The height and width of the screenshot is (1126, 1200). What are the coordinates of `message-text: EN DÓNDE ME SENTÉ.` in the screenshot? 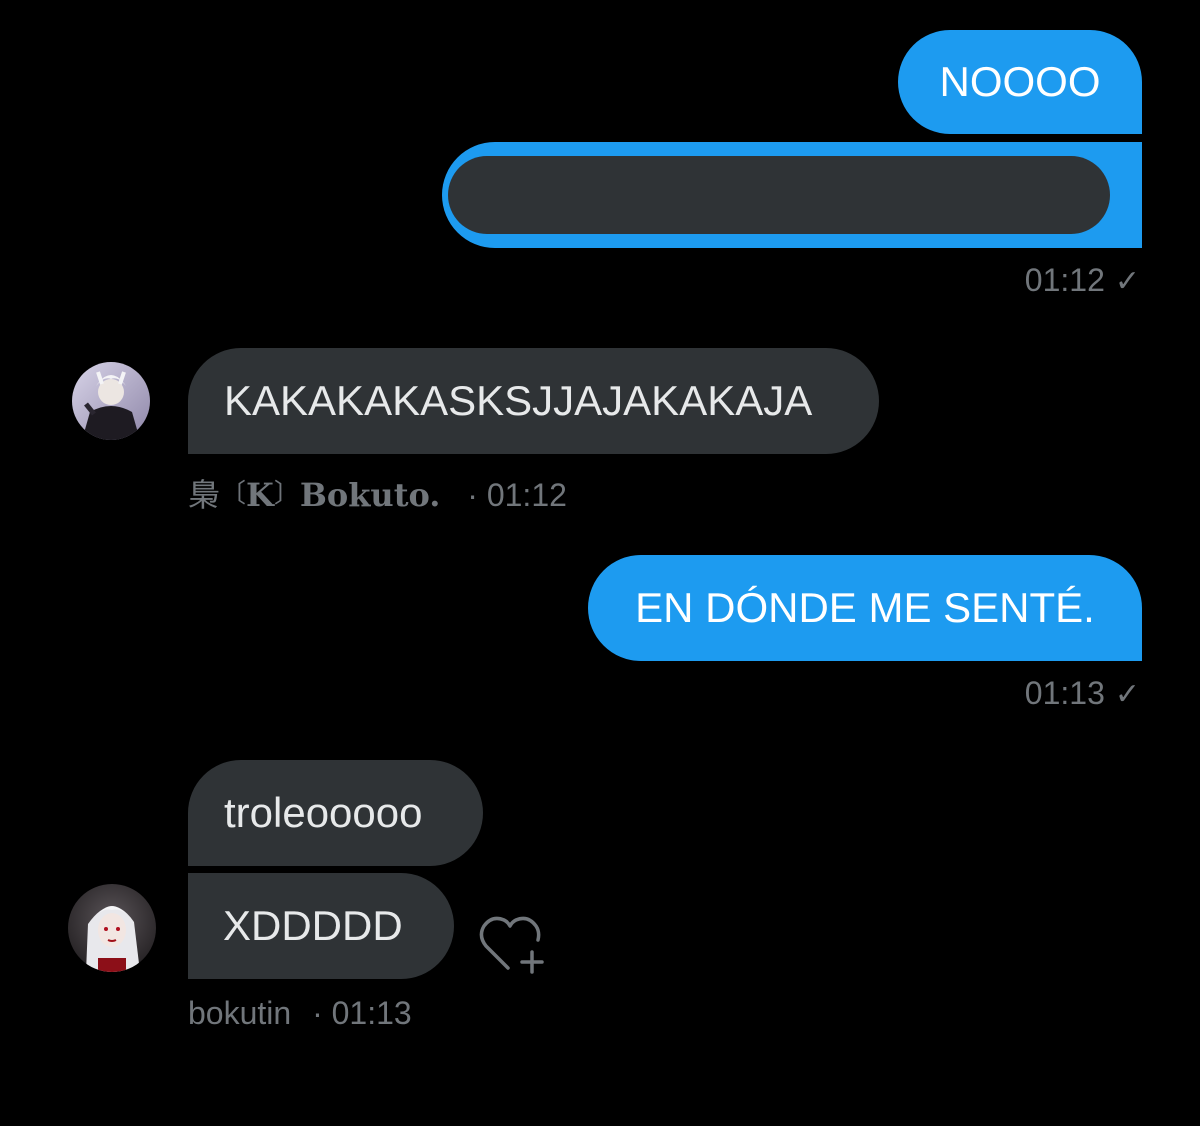 It's located at (865, 607).